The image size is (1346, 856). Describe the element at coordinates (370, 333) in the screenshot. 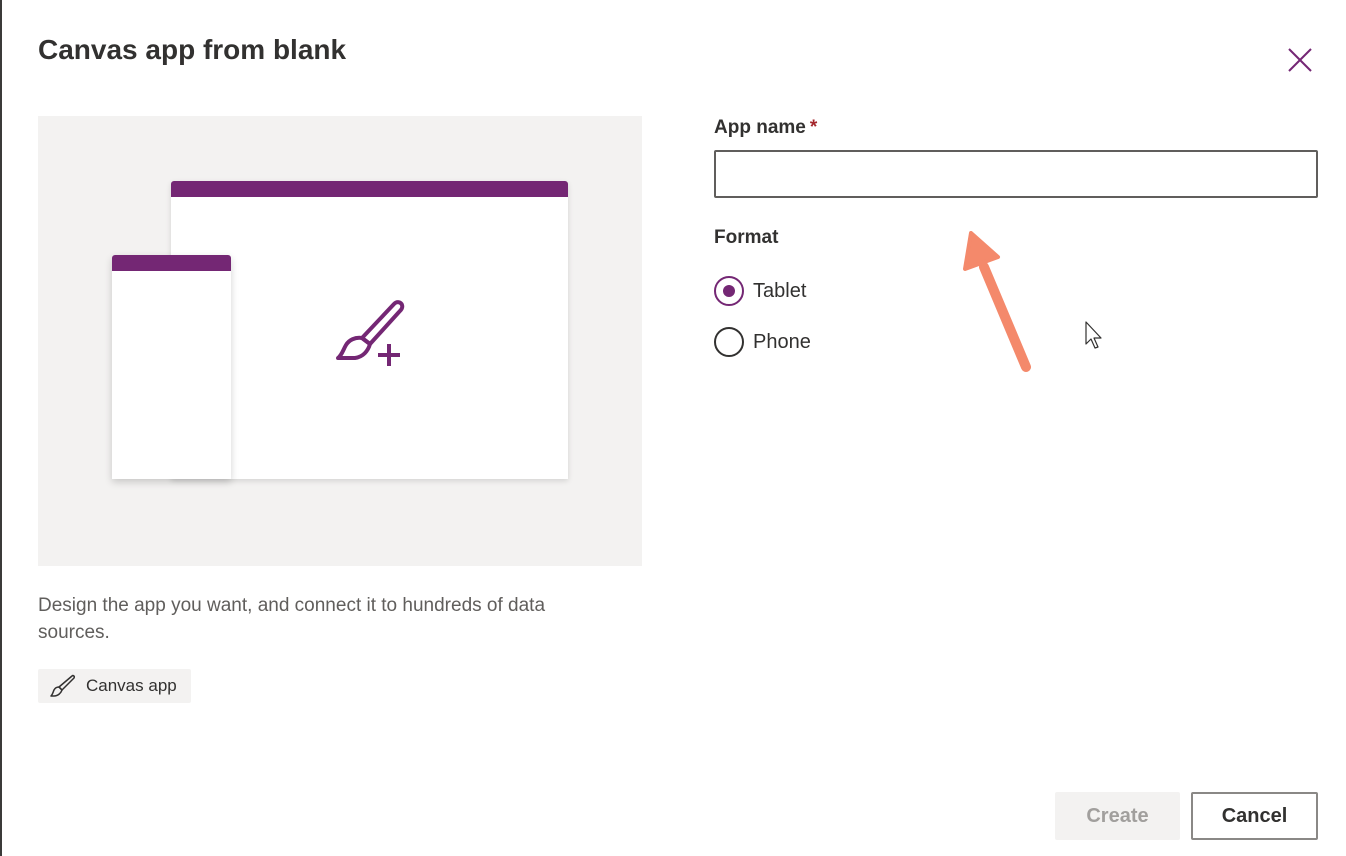

I see `paintbrush-plus-icon` at that location.